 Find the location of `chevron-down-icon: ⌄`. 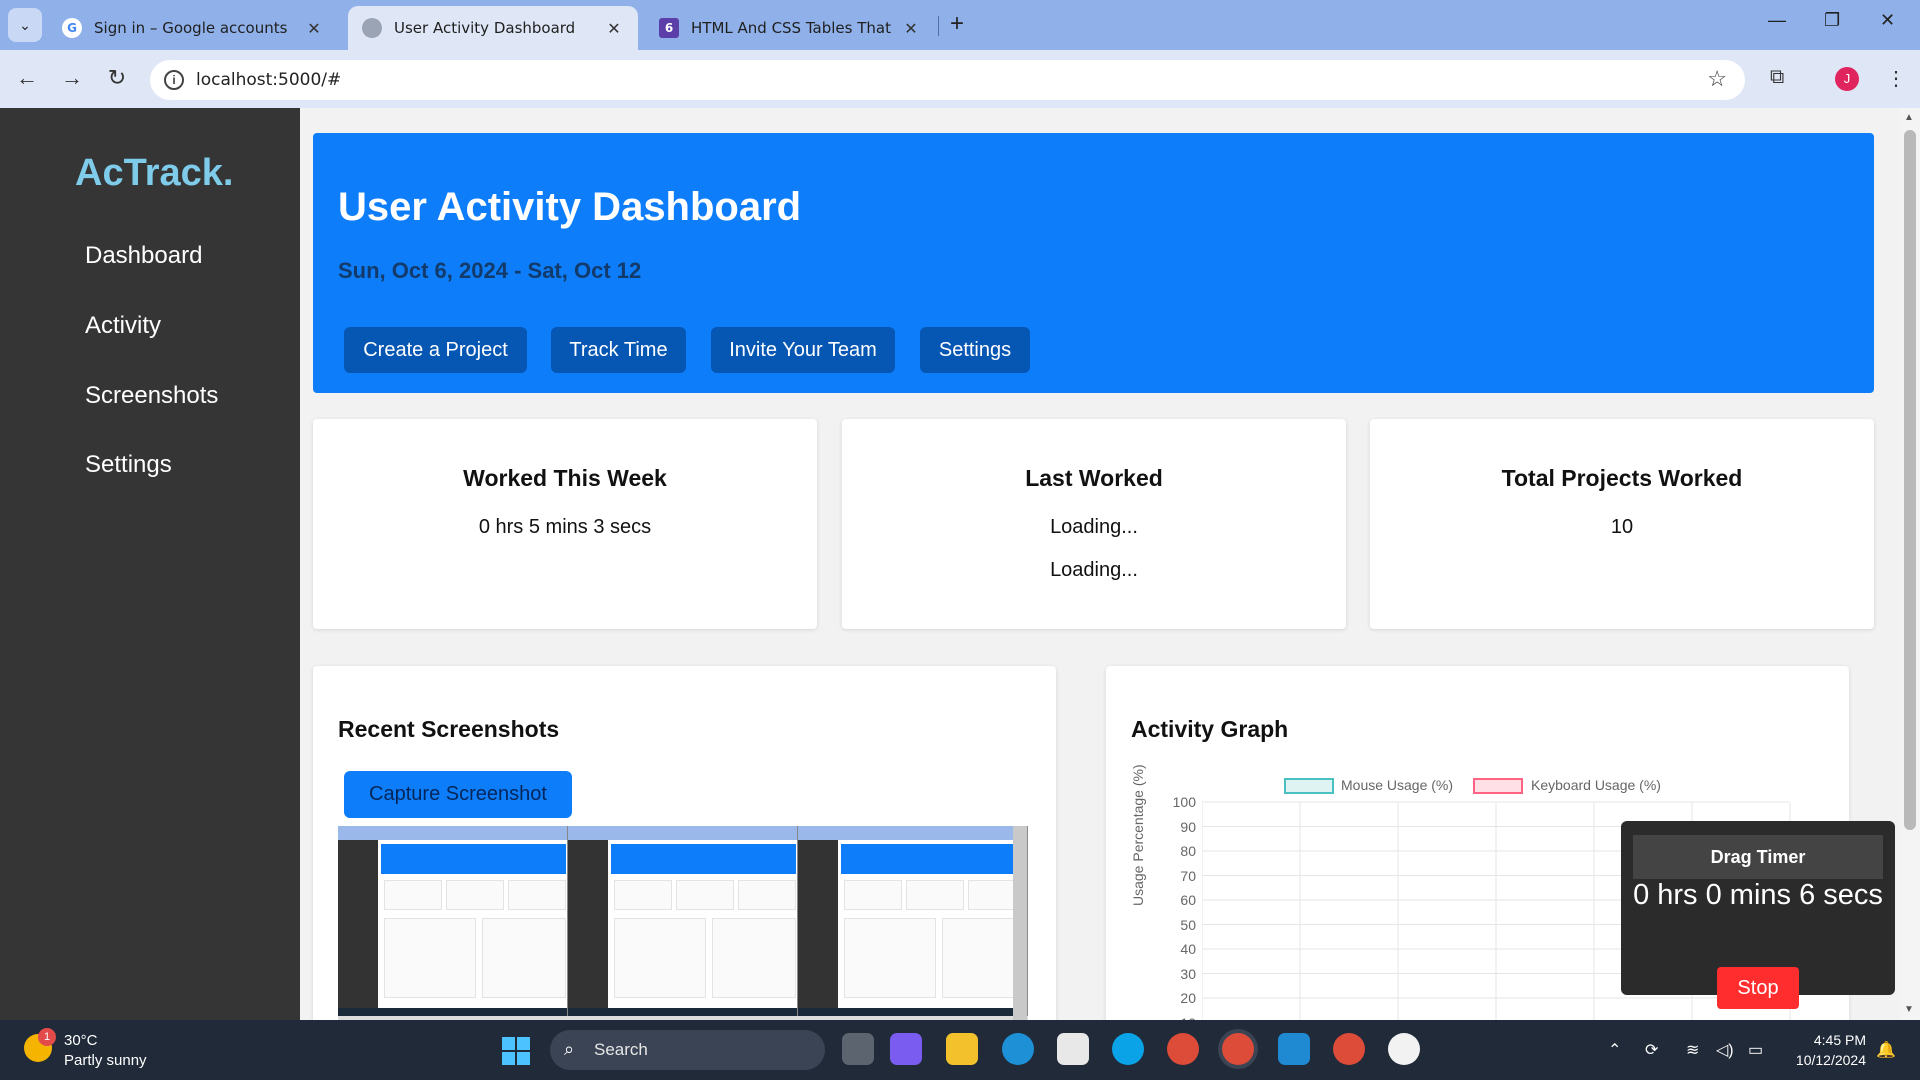

chevron-down-icon: ⌄ is located at coordinates (25, 24).